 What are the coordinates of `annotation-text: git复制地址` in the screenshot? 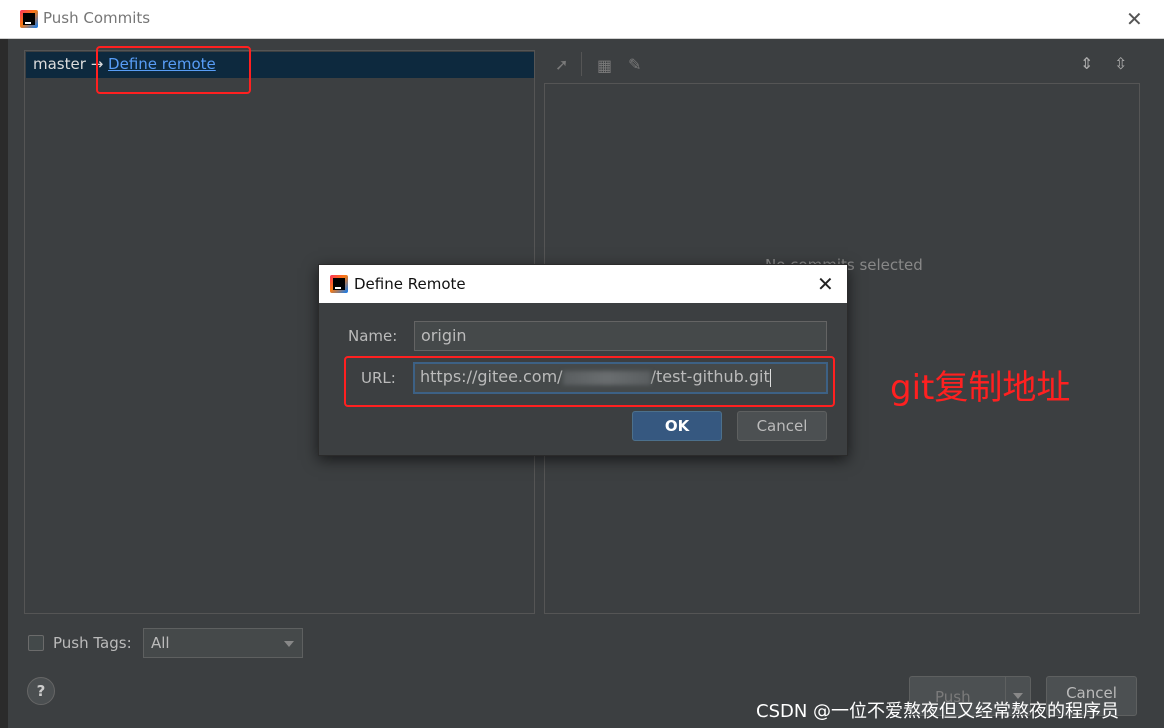 It's located at (980, 388).